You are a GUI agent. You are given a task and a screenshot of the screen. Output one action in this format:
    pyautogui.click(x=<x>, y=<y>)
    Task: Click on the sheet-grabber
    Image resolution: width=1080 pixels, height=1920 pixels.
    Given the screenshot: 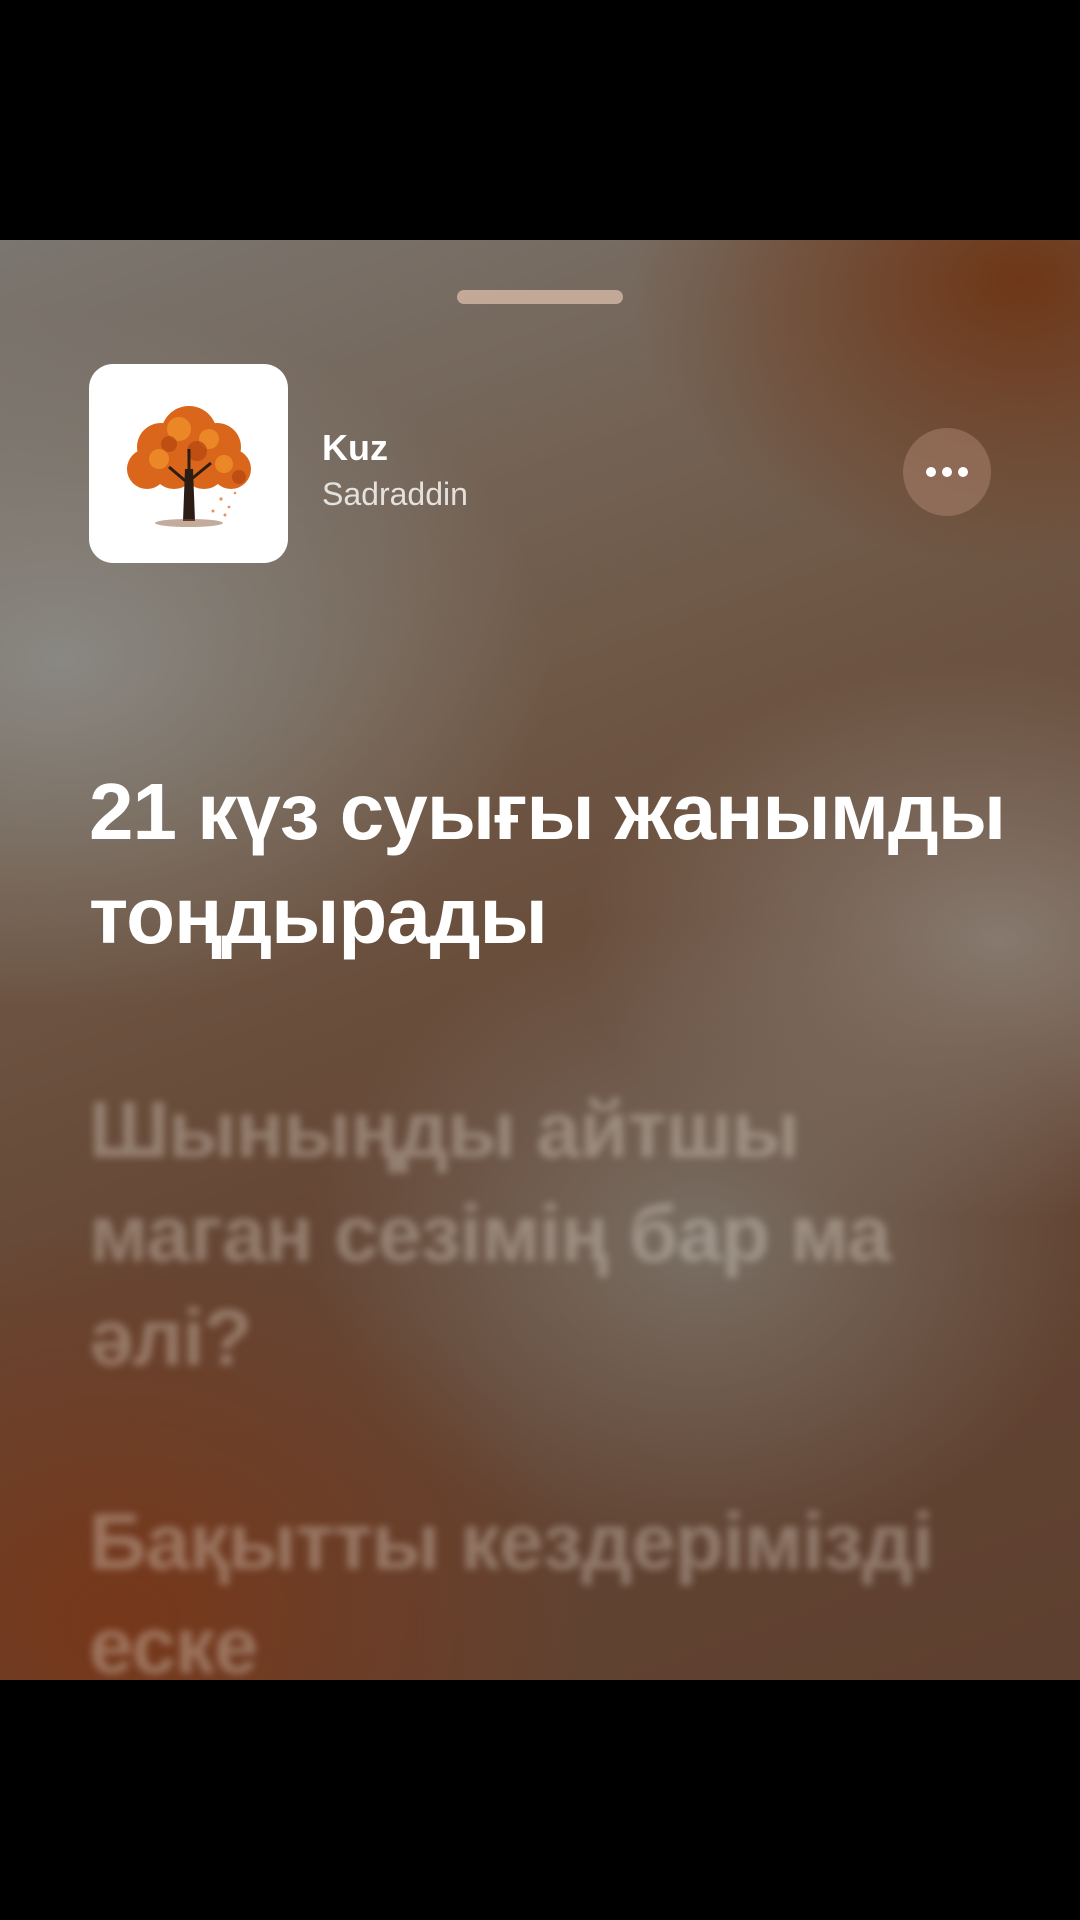 What is the action you would take?
    pyautogui.click(x=540, y=297)
    